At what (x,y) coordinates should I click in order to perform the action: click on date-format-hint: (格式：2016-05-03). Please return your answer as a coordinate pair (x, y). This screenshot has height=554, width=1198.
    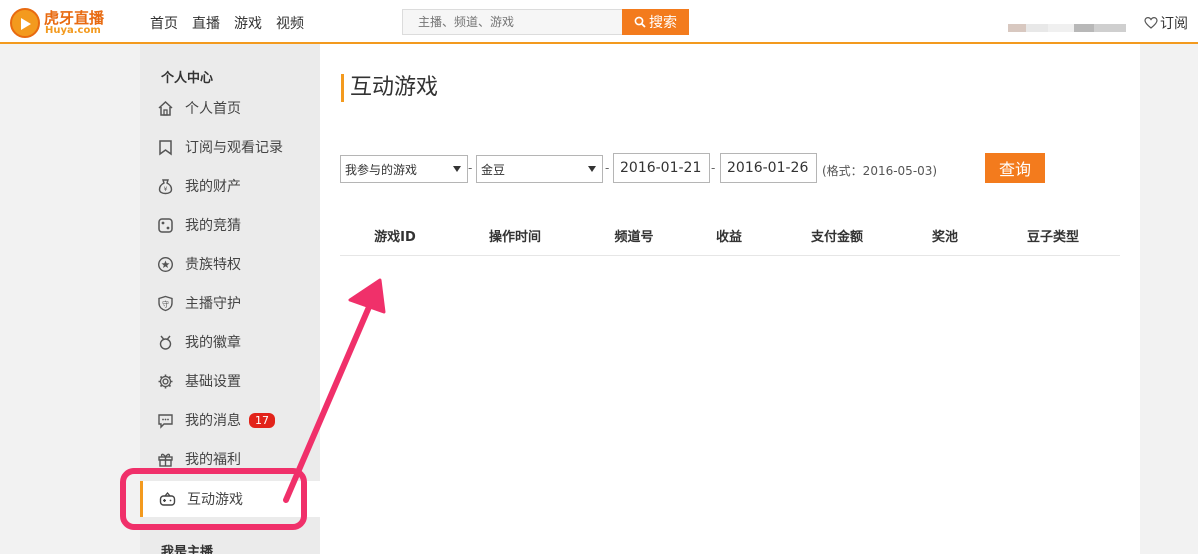
    Looking at the image, I should click on (880, 171).